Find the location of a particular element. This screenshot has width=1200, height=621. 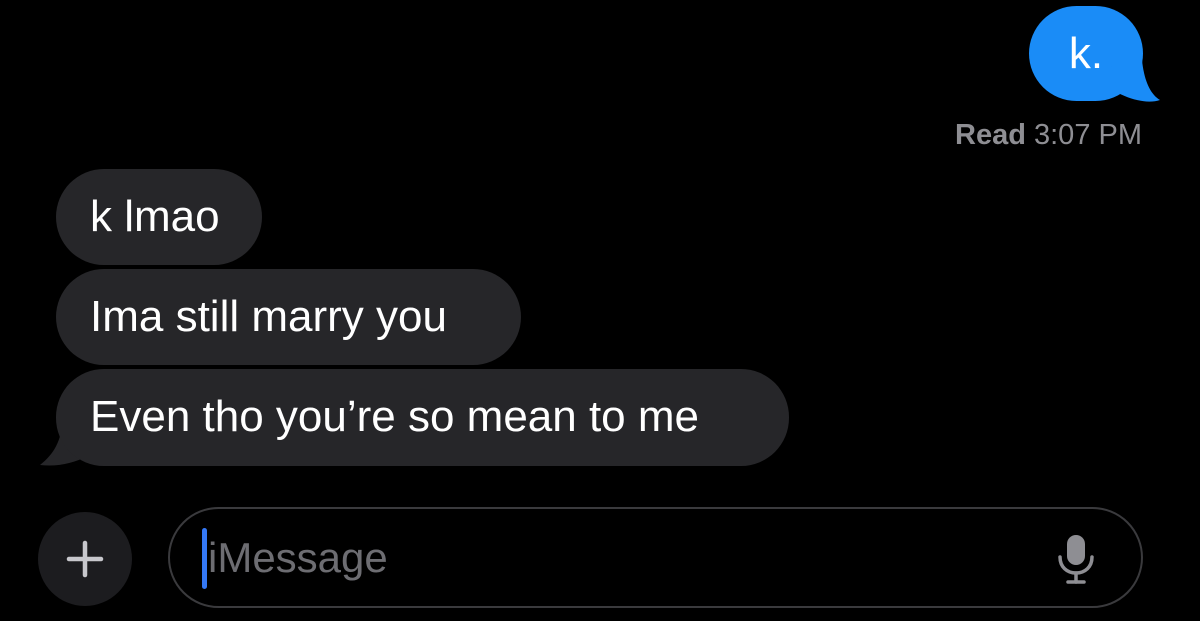

sent-message-text: k. is located at coordinates (1086, 53).